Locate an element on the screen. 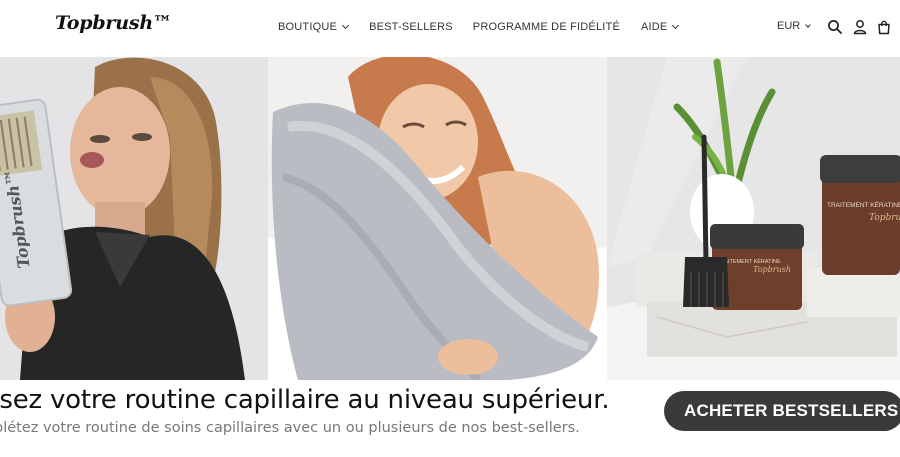 The image size is (900, 457). nav-item-boutique: BOUTIQUE is located at coordinates (314, 27).